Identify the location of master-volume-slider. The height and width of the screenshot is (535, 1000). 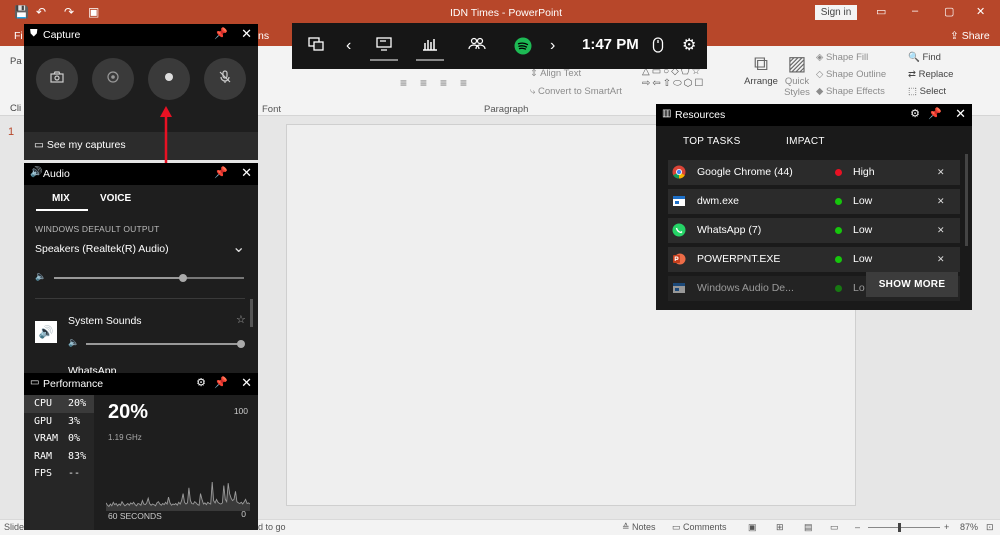
(149, 278).